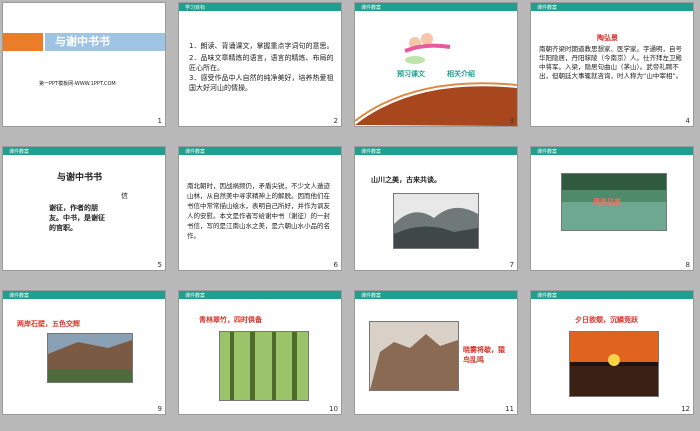  I want to click on slide-number: 10, so click(333, 409).